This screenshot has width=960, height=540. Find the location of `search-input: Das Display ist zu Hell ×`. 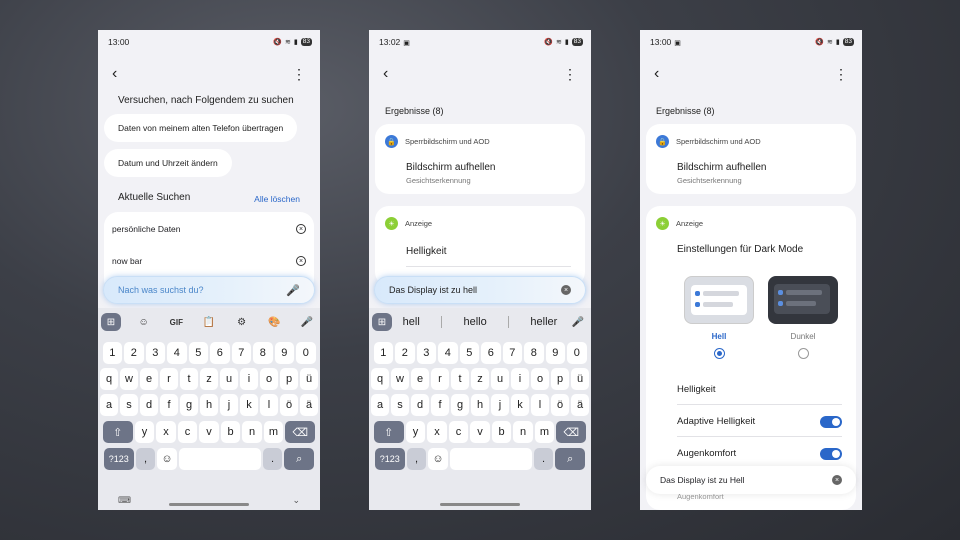

search-input: Das Display ist zu Hell × is located at coordinates (751, 480).